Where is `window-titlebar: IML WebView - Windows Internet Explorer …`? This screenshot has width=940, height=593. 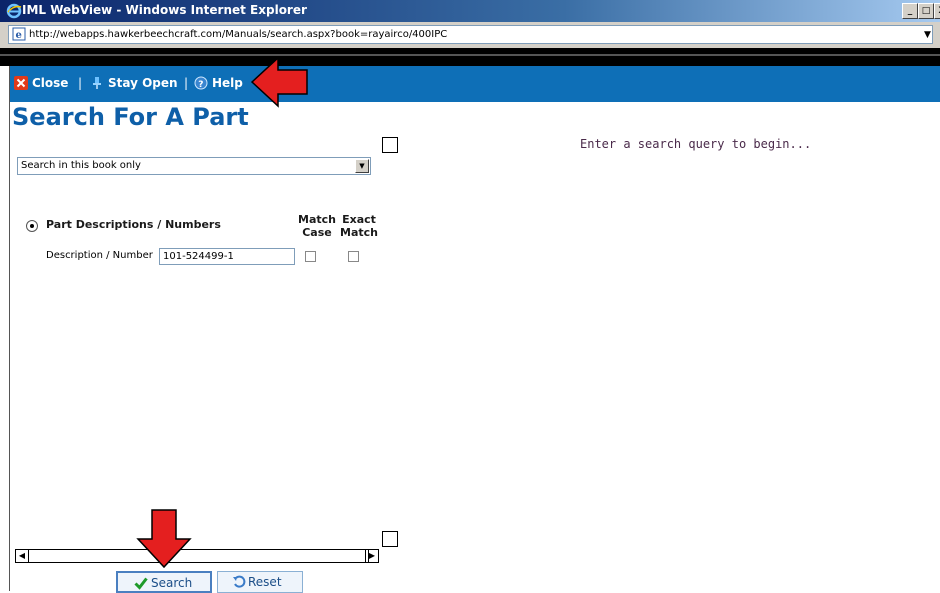
window-titlebar: IML WebView - Windows Internet Explorer … is located at coordinates (470, 11).